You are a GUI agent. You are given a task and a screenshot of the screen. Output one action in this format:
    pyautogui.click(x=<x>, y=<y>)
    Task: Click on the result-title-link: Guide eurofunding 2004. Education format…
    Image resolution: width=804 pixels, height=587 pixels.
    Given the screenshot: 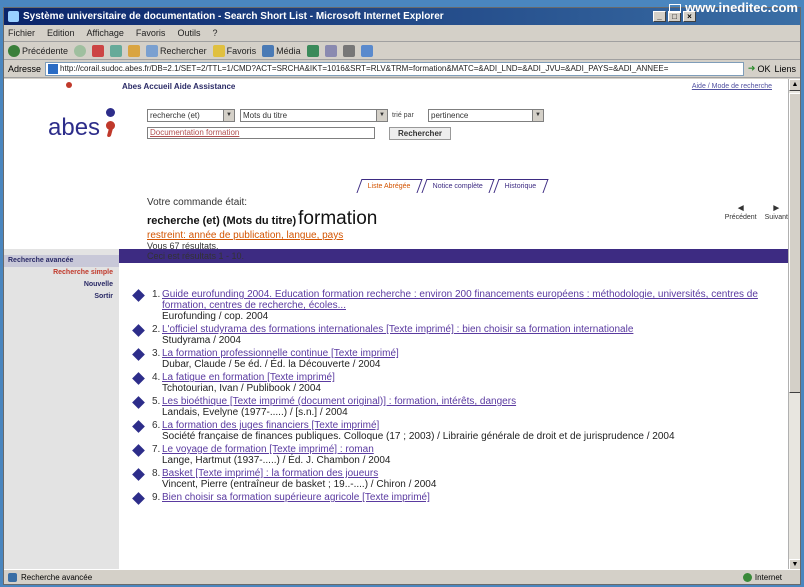 What is the action you would take?
    pyautogui.click(x=472, y=300)
    